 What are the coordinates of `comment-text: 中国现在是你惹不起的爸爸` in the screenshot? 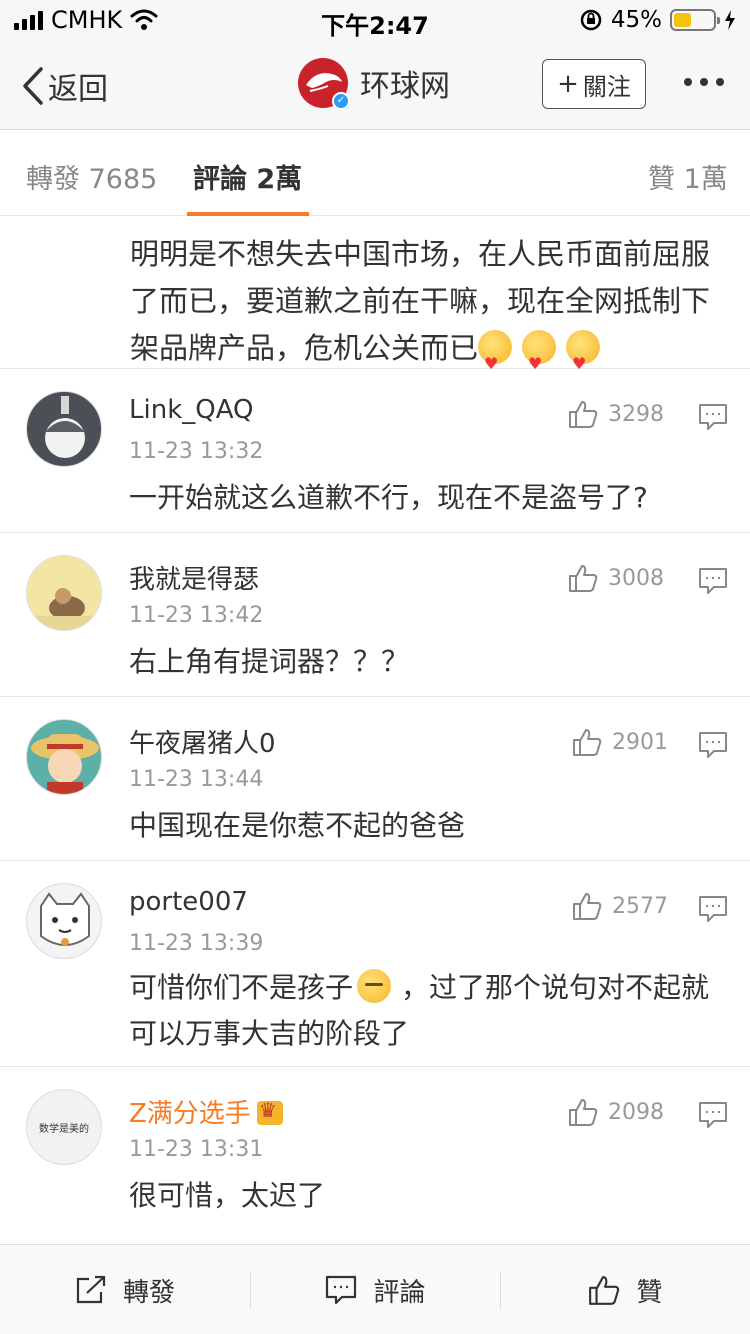 It's located at (297, 825).